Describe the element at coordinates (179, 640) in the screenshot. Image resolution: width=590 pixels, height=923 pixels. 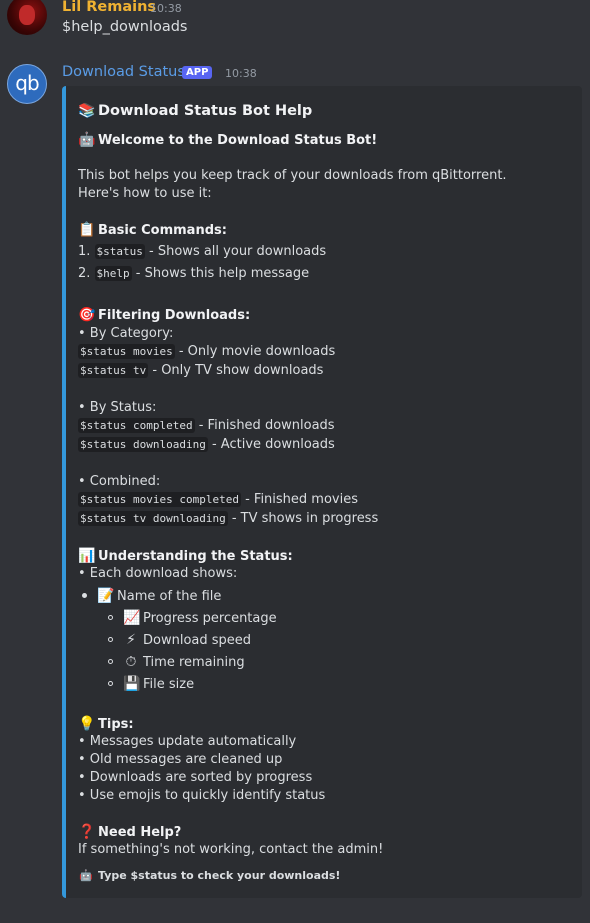
I see `list-item: ⚡ Download speed` at that location.